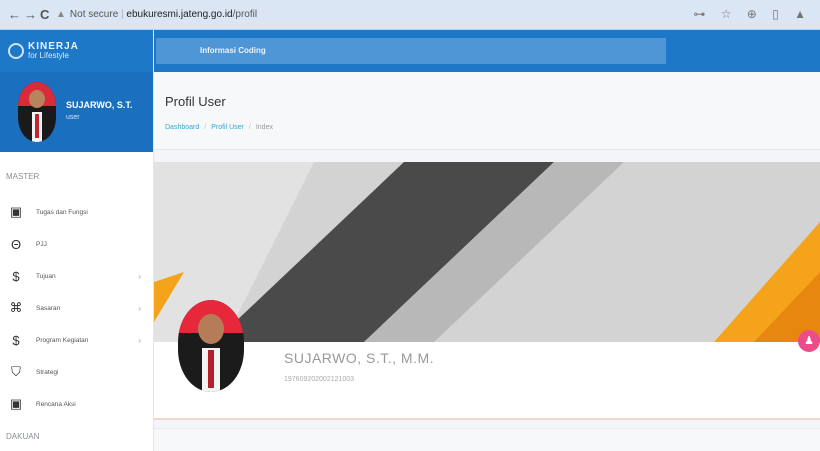 The image size is (820, 451). Describe the element at coordinates (752, 14) in the screenshot. I see `extension-icons: ⊶ ☆ ⊕ ▯ ▲` at that location.